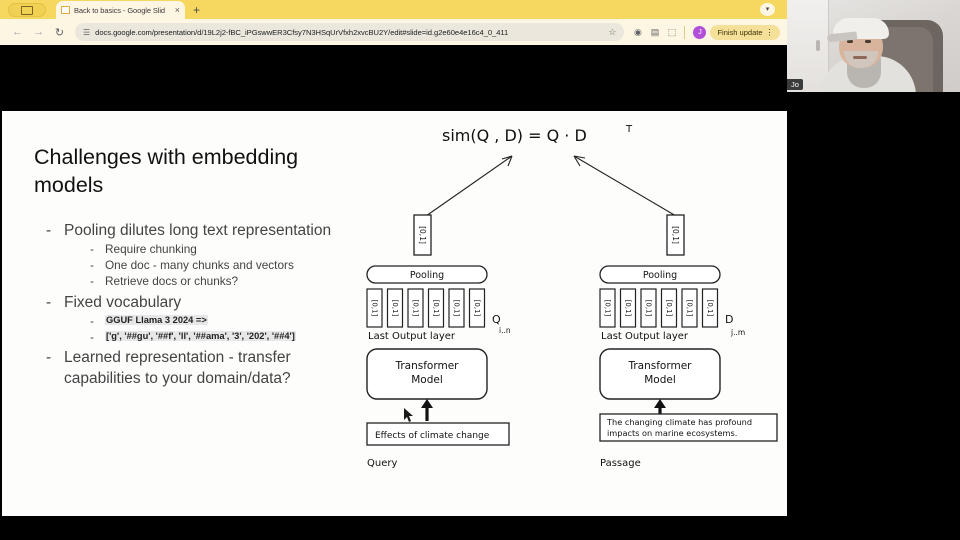 The width and height of the screenshot is (960, 540). What do you see at coordinates (426, 308) in the screenshot?
I see `token-vectors-left: [0,1] [0,1] [0,1] [0,1] [0,1] [0,1]` at bounding box center [426, 308].